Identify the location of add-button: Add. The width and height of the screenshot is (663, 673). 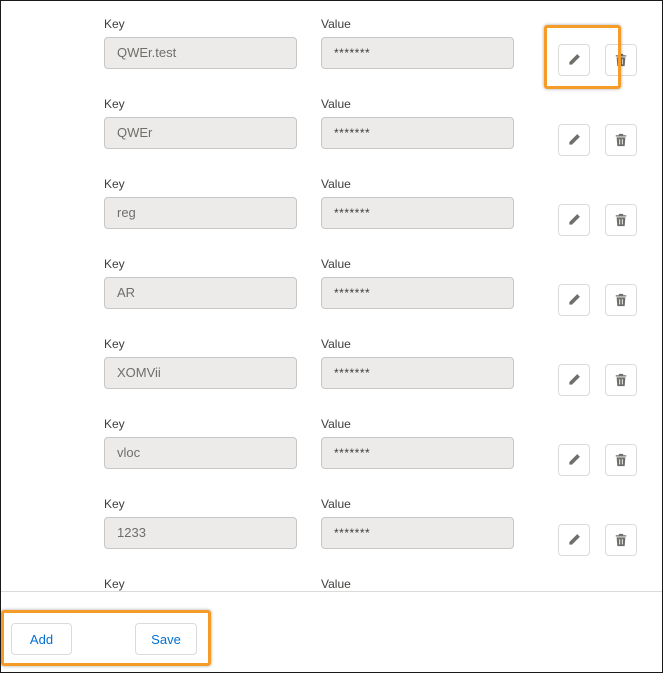
(41, 639).